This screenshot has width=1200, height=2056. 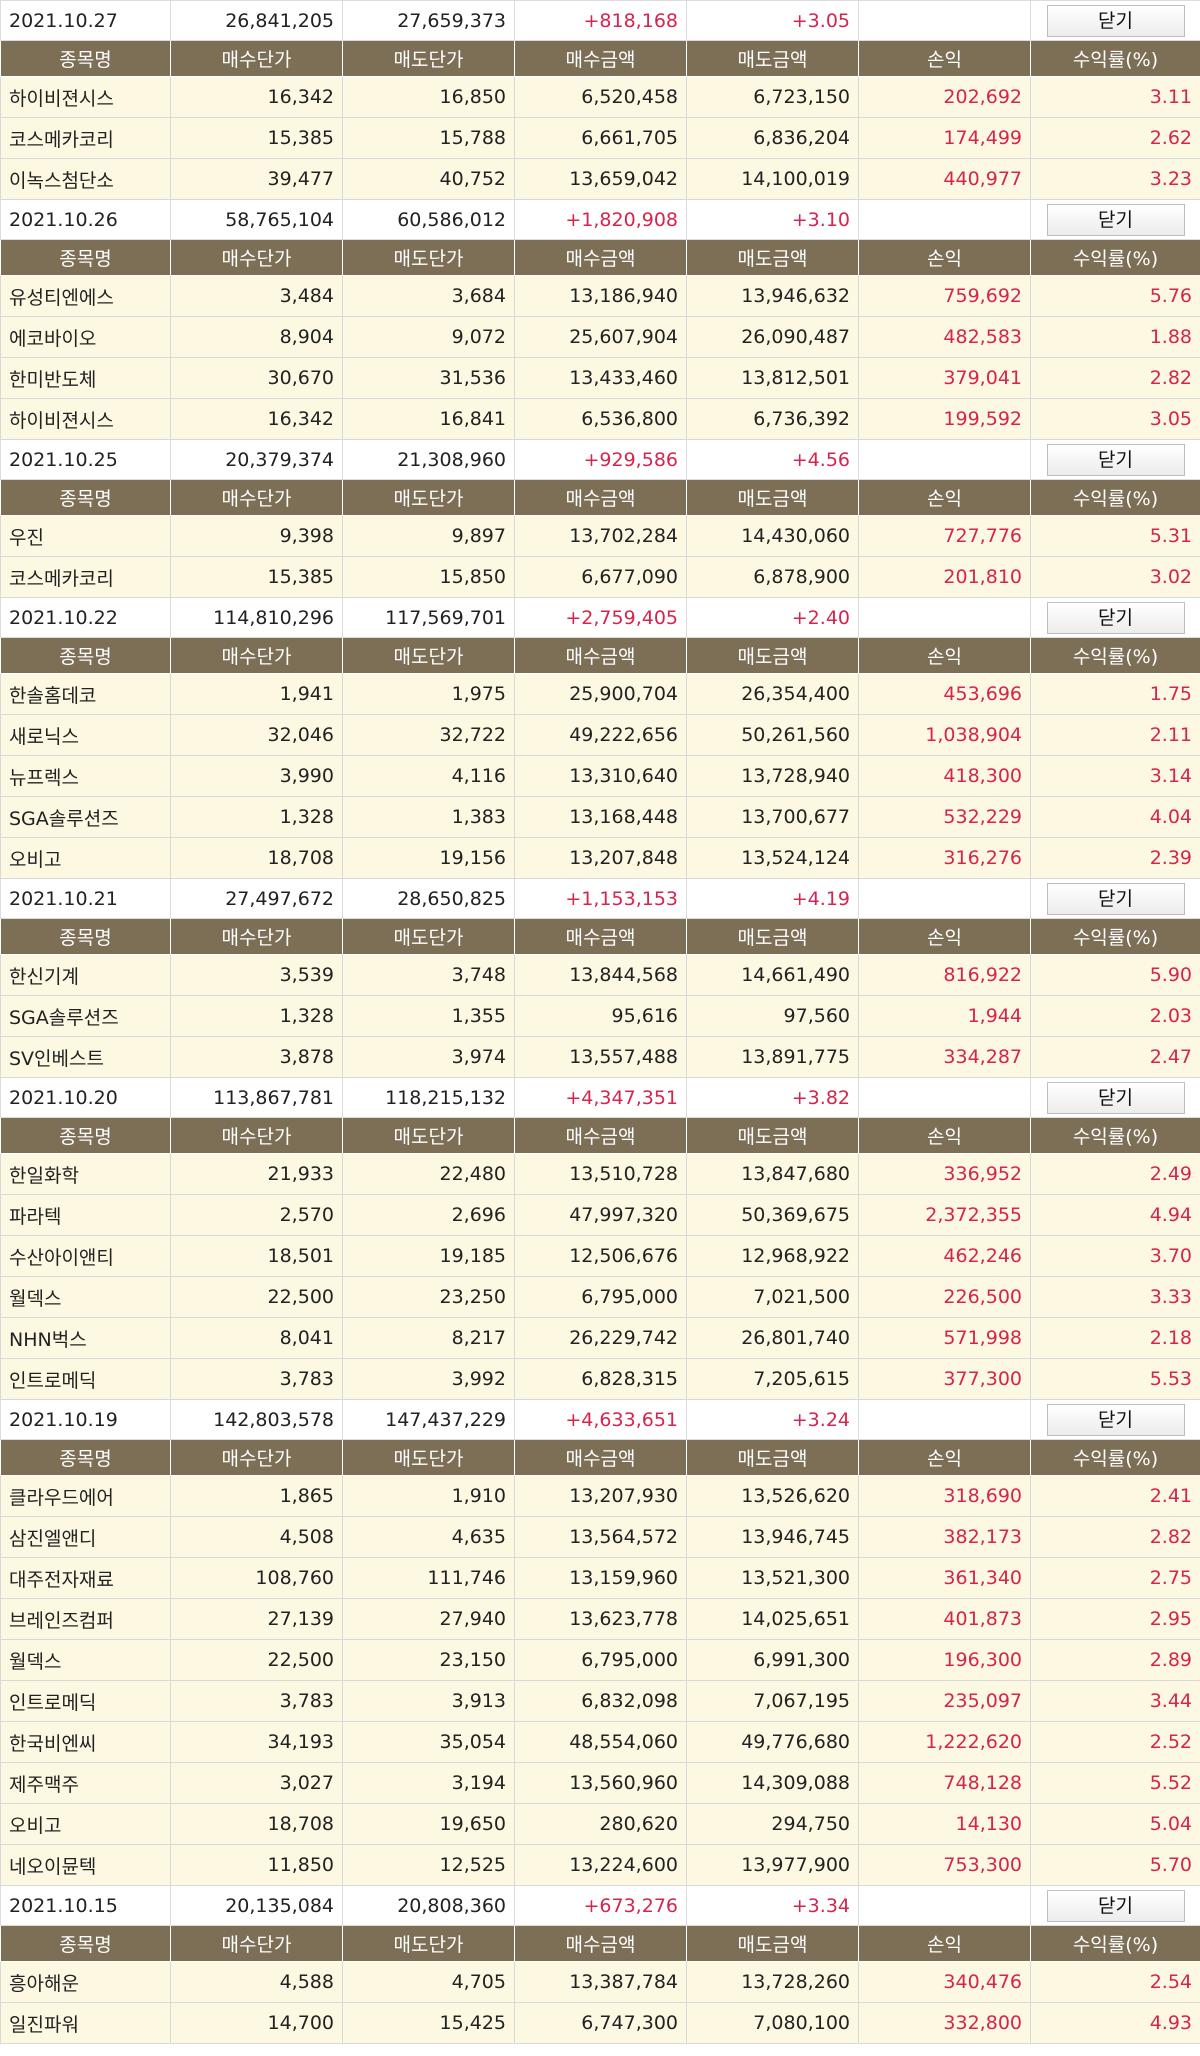 I want to click on sell-price-cell: 23,150, so click(x=428, y=1660).